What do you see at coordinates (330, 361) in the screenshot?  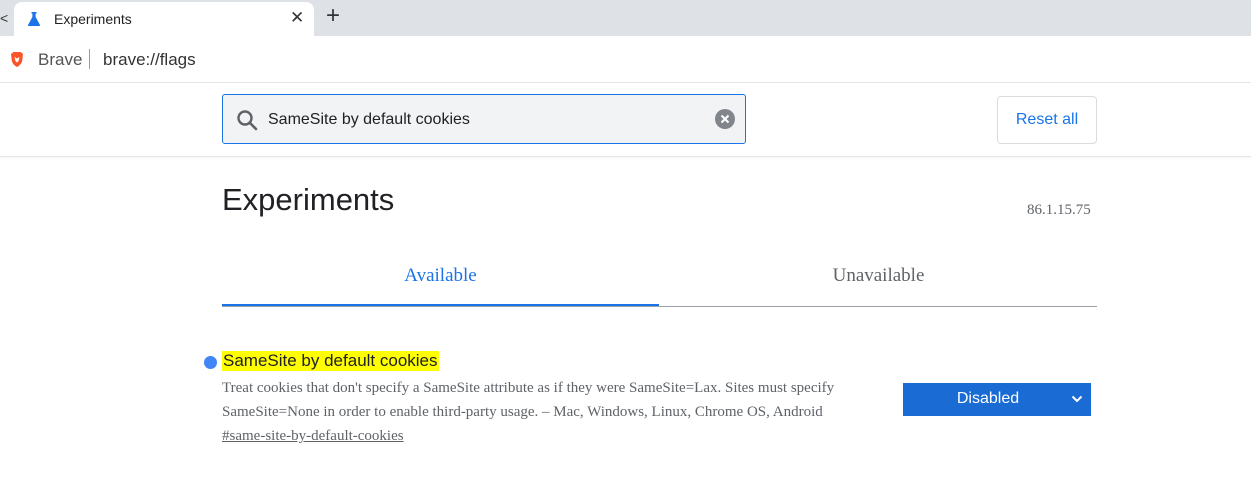 I see `experiment-name: SameSite by default cookies` at bounding box center [330, 361].